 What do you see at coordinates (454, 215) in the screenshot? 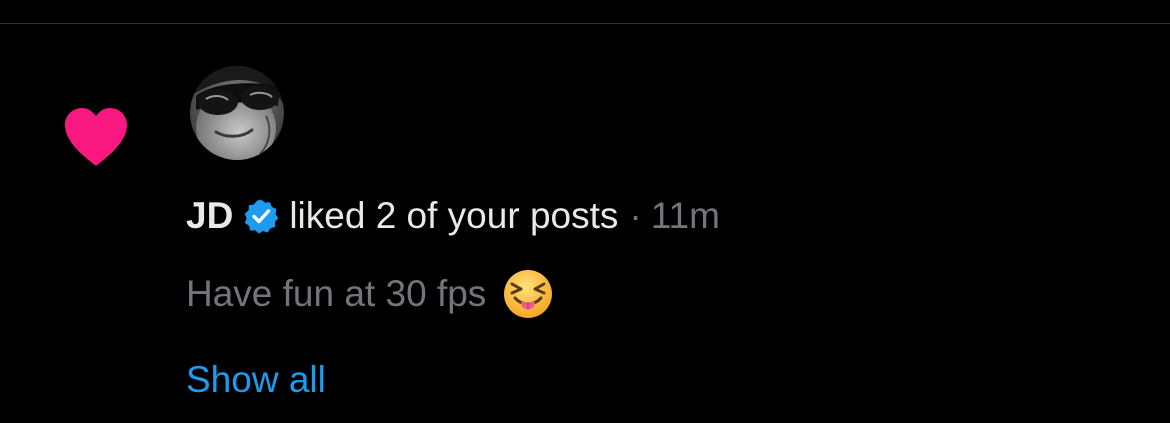
I see `notification-action: liked 2 of your posts` at bounding box center [454, 215].